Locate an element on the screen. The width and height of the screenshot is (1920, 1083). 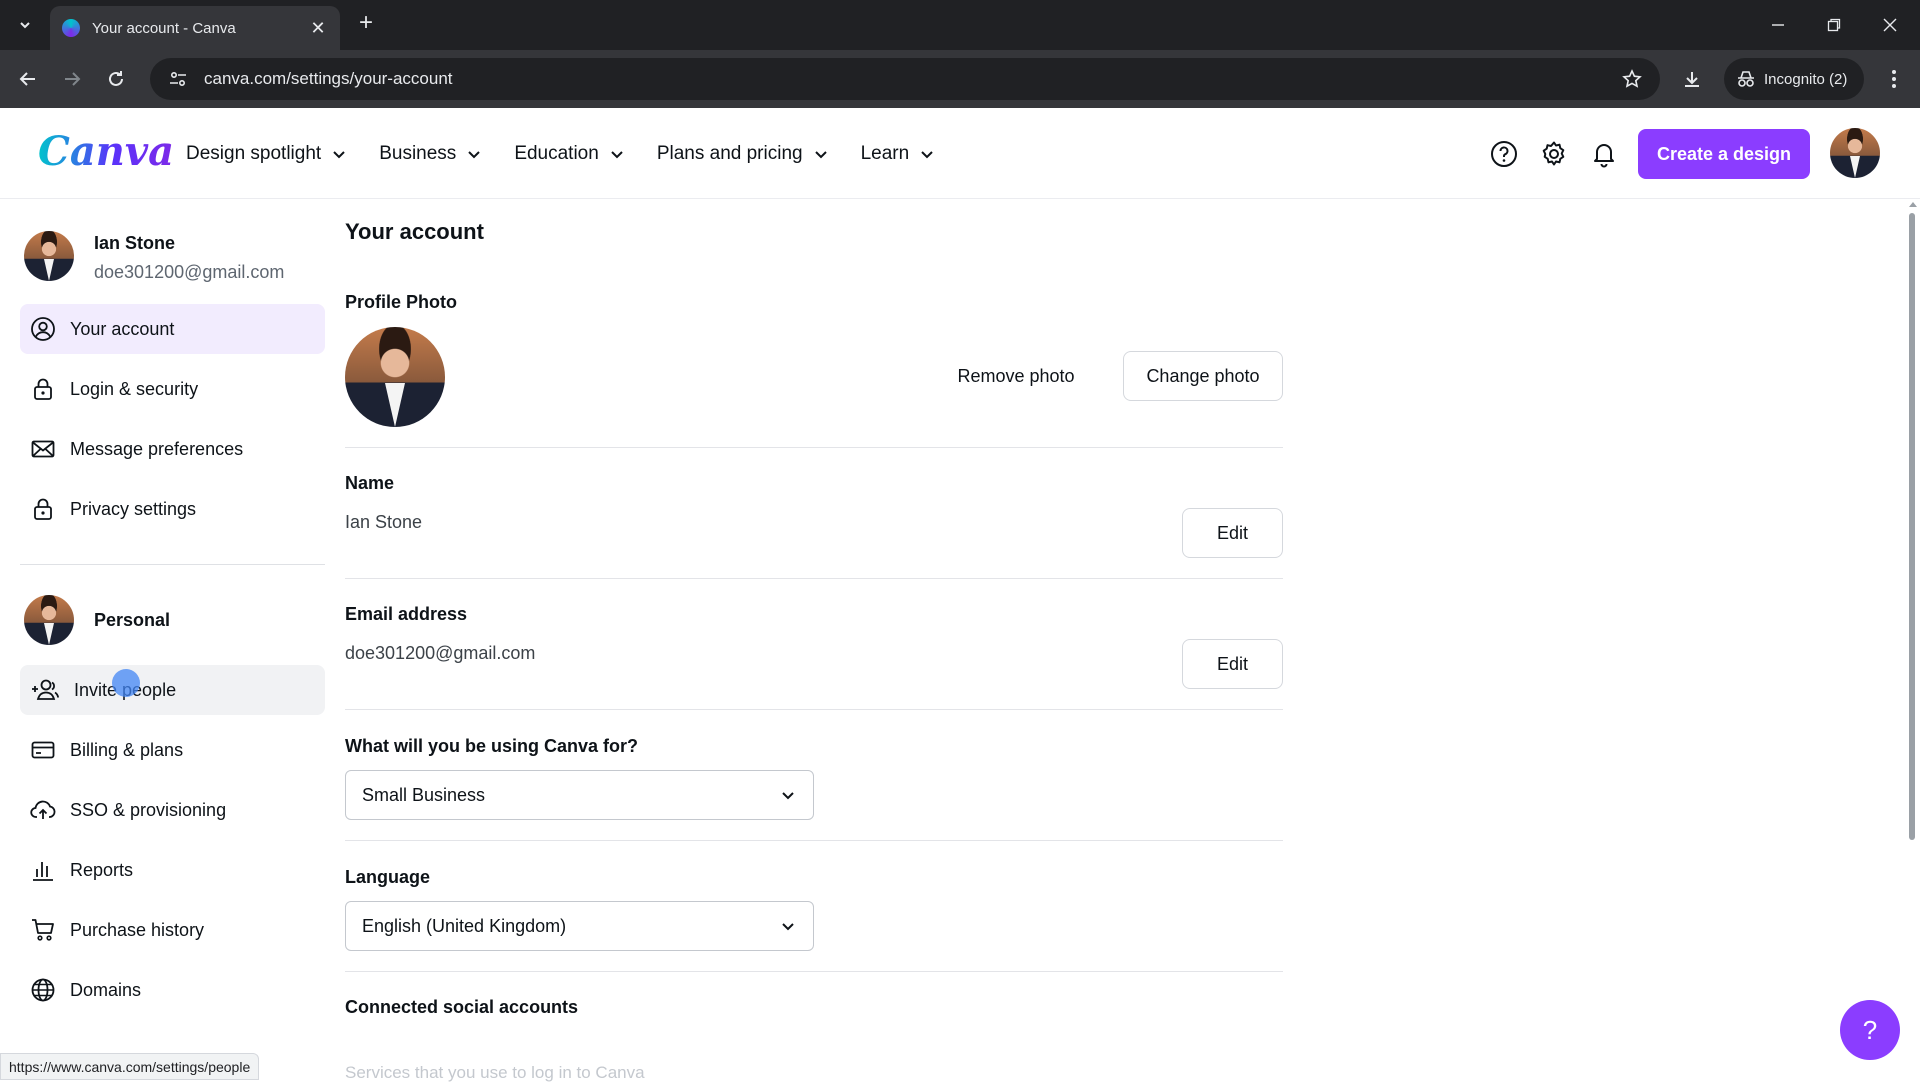
sidebar-item-privacy-settings: Privacy settings is located at coordinates (172, 509).